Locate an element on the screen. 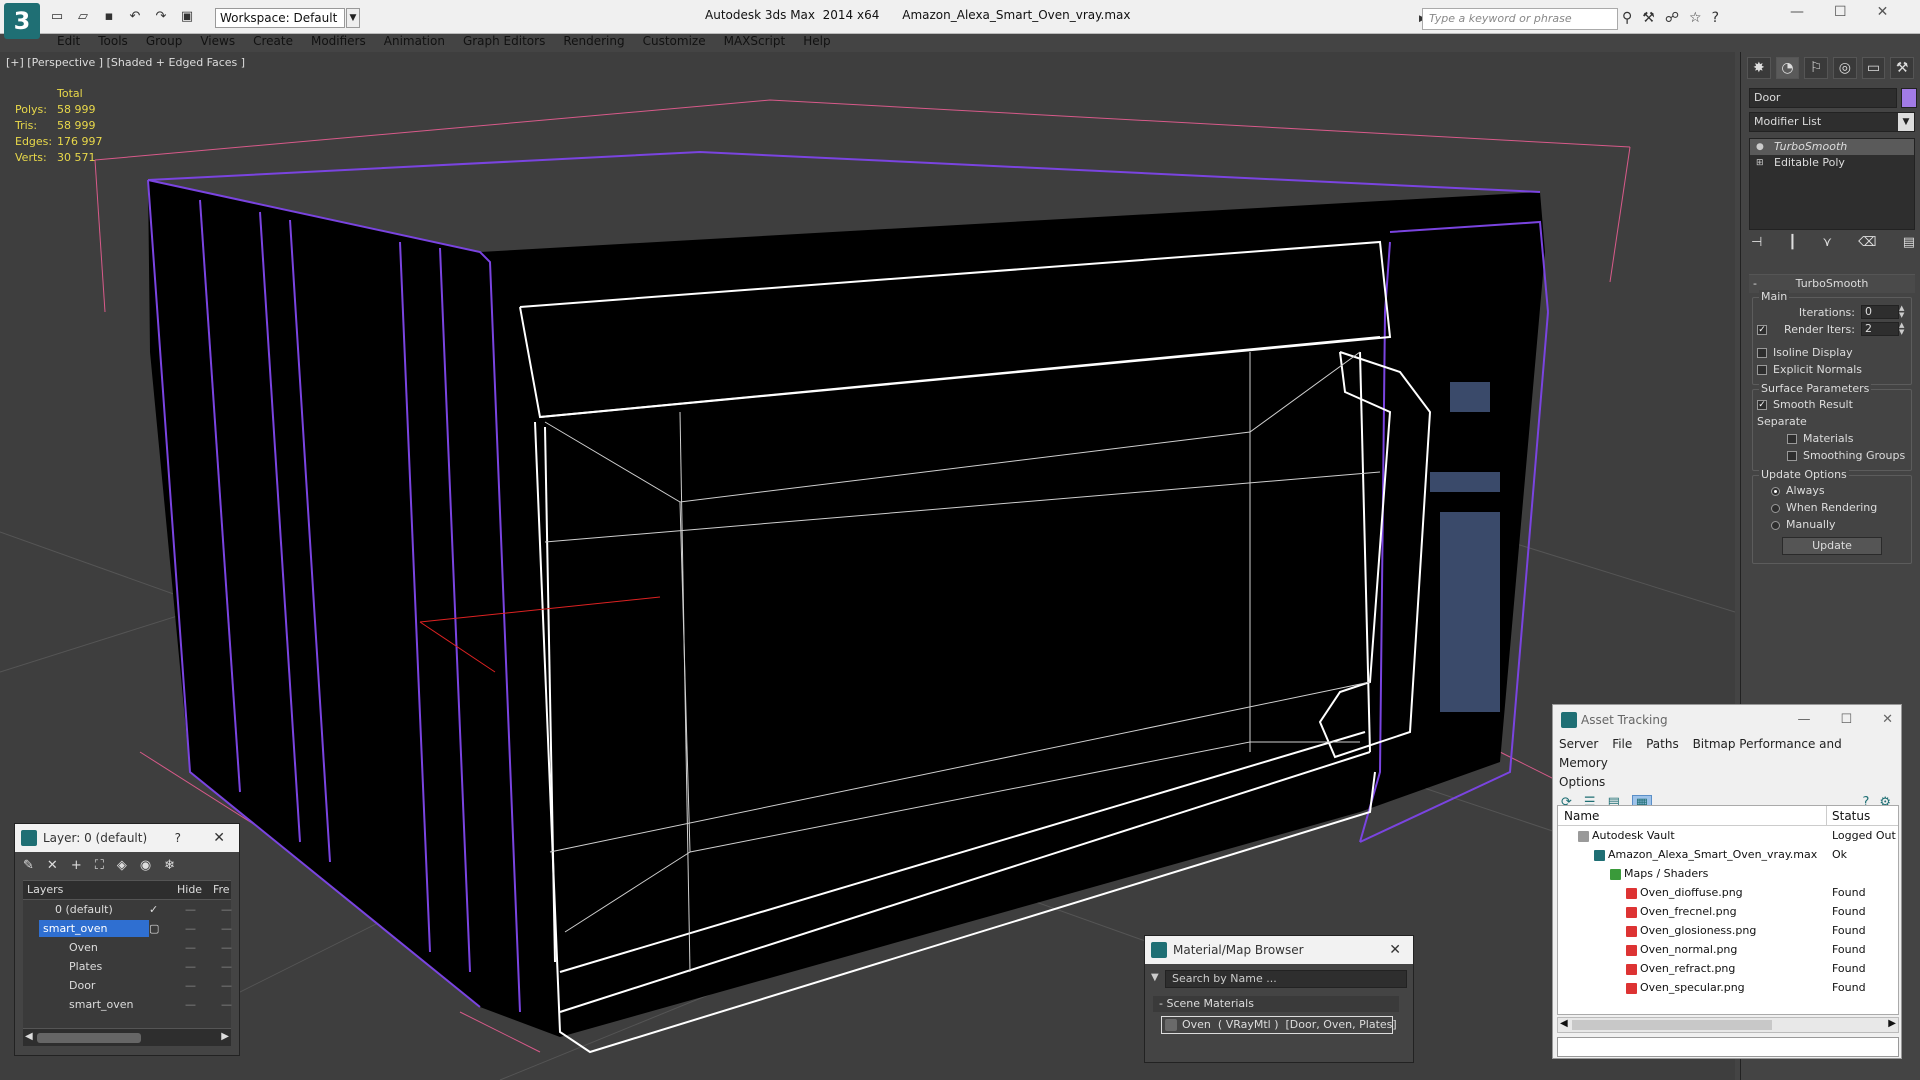 The width and height of the screenshot is (1920, 1080). layer-horizontal-scrollbar: ◀ ▶ is located at coordinates (127, 1037).